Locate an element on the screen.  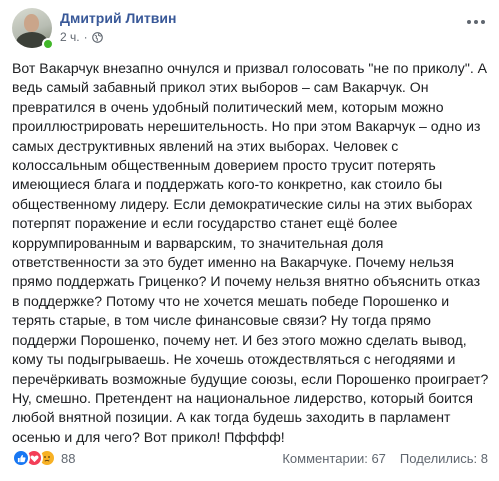
globe-icon is located at coordinates (97, 37).